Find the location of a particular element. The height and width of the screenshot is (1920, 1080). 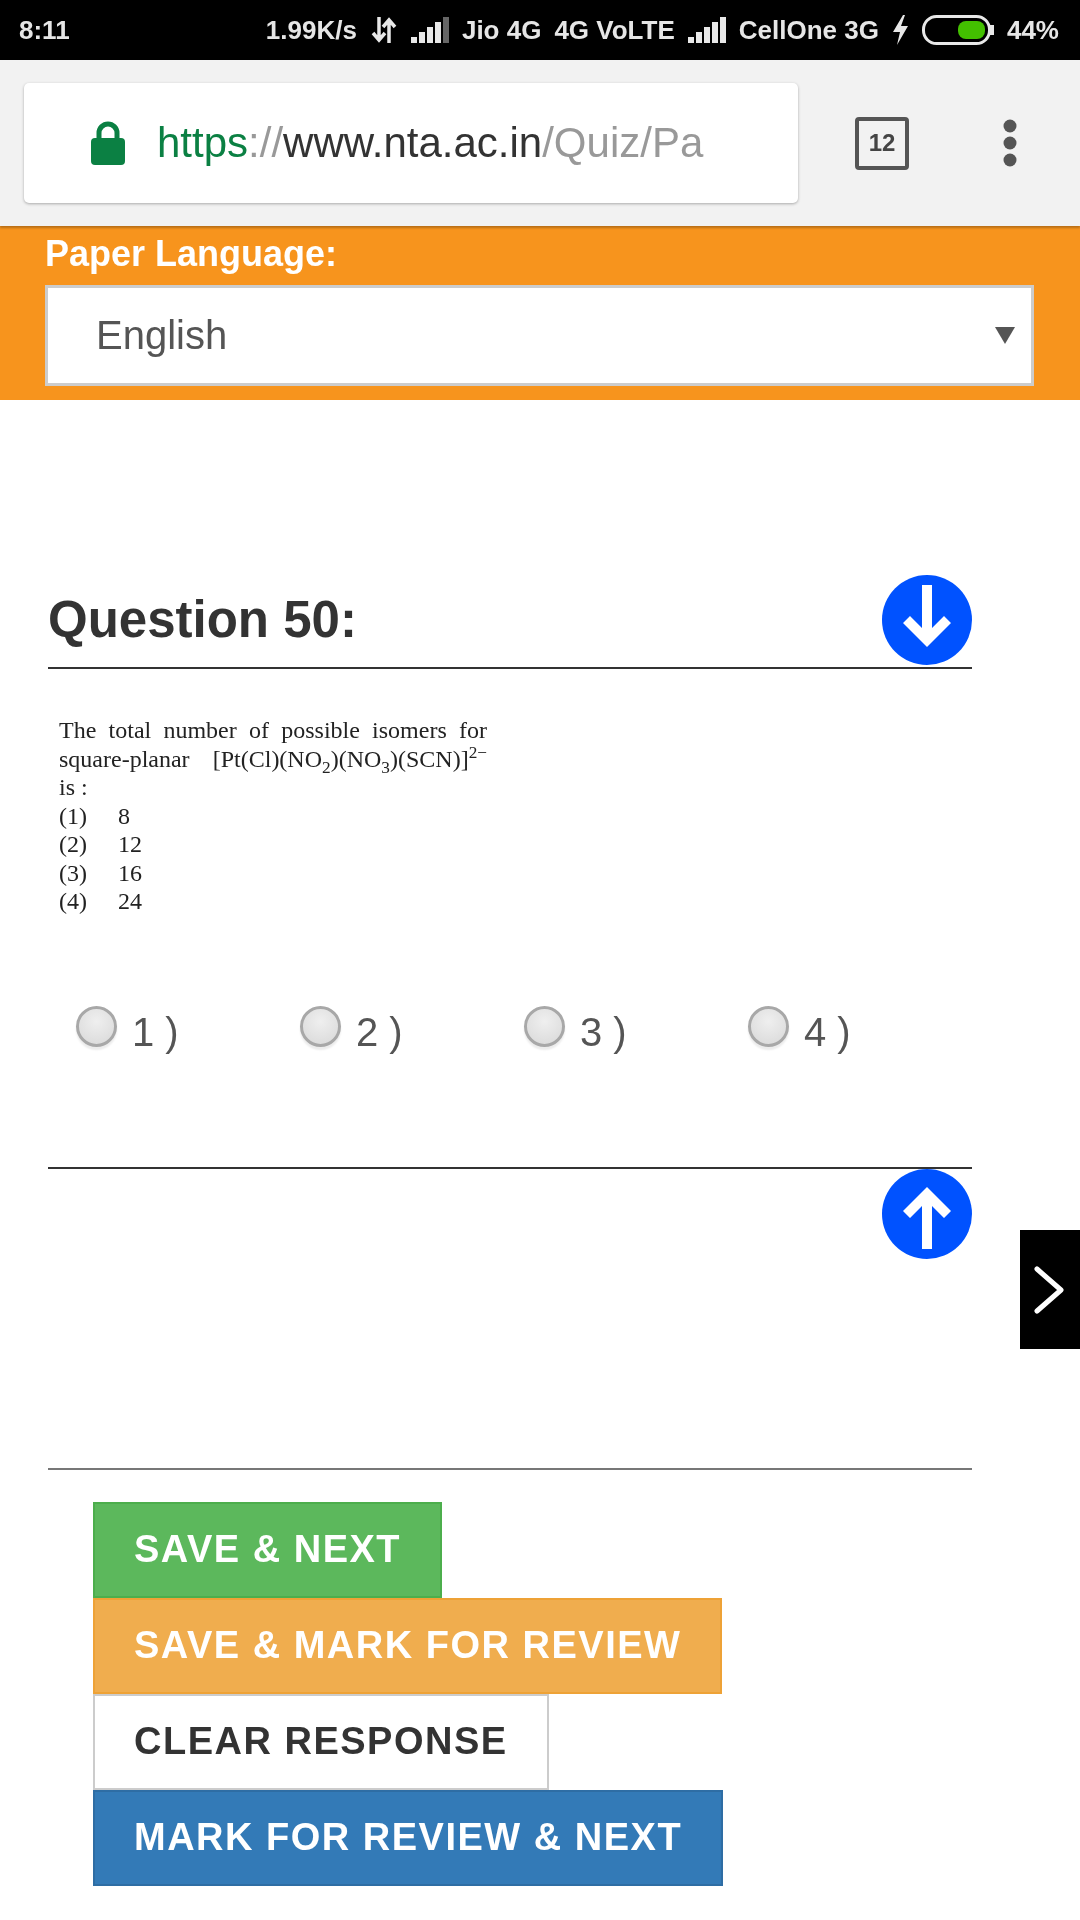

lightning-bolt-icon is located at coordinates (900, 30).